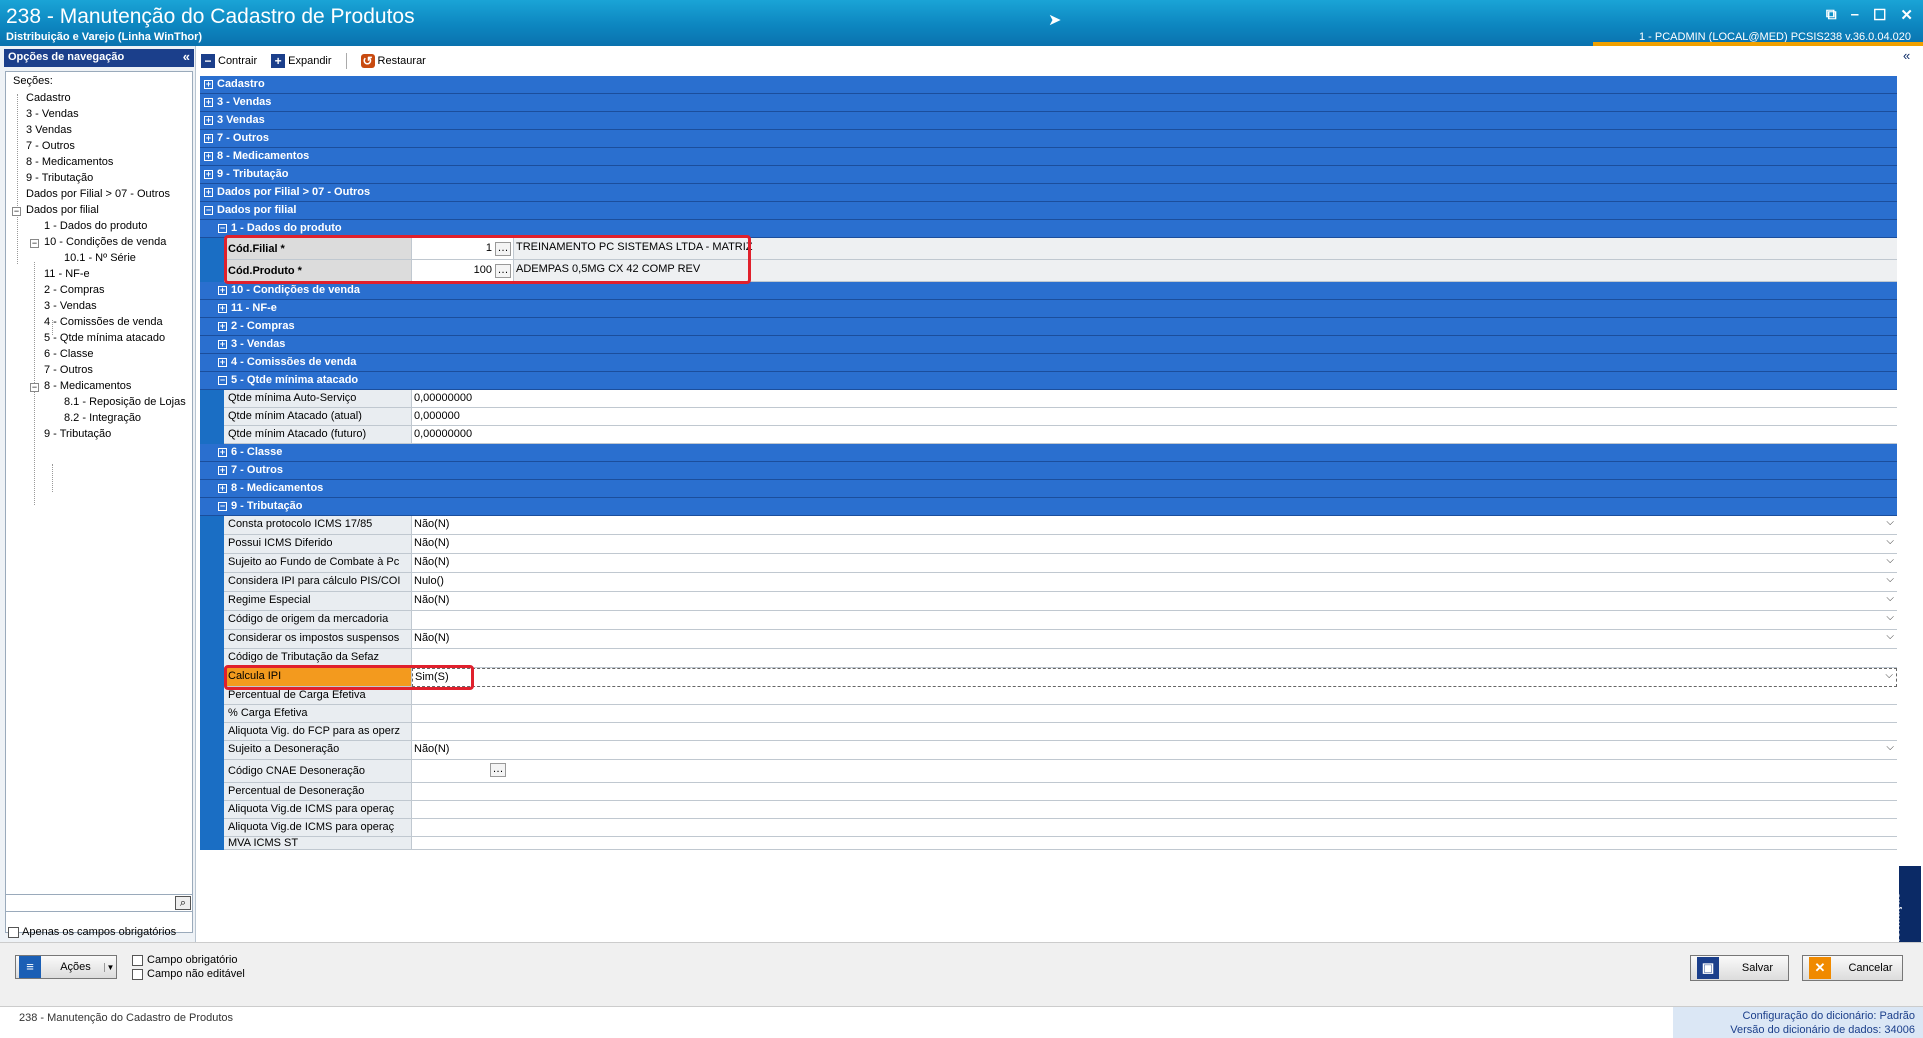  I want to click on expand-button: + Expandir, so click(301, 61).